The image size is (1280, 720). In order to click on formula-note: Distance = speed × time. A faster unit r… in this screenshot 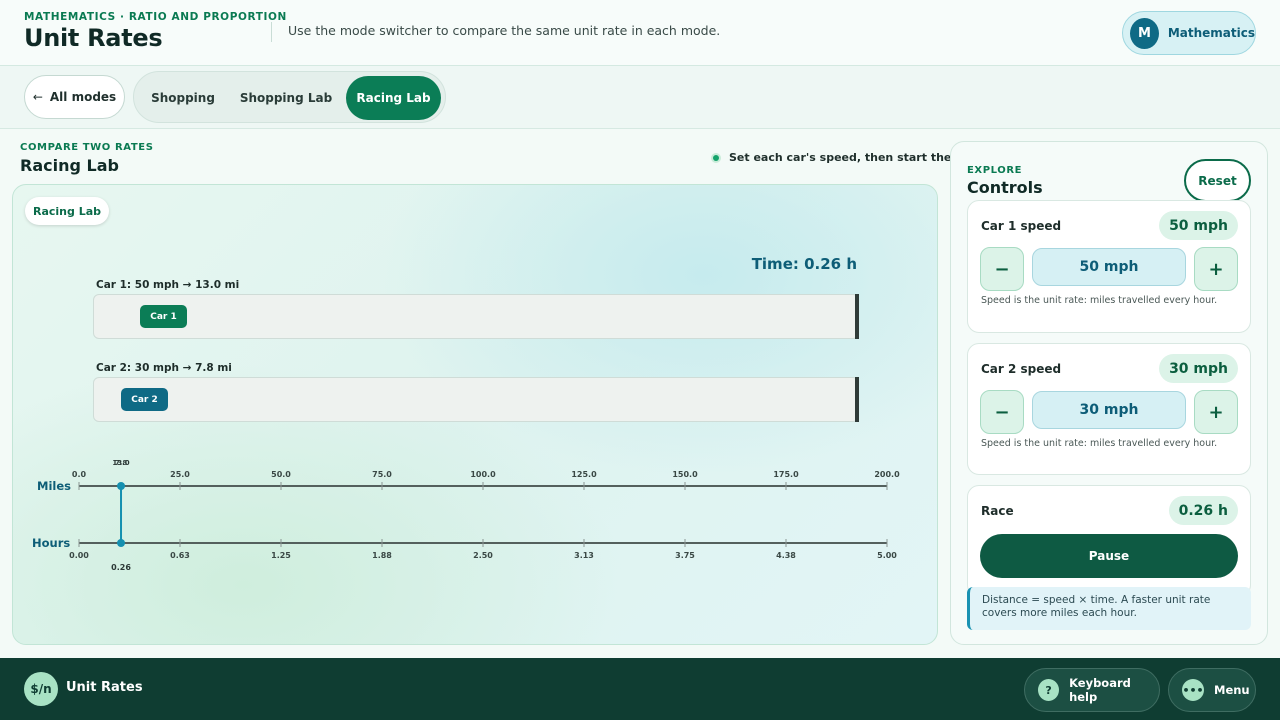, I will do `click(1109, 608)`.